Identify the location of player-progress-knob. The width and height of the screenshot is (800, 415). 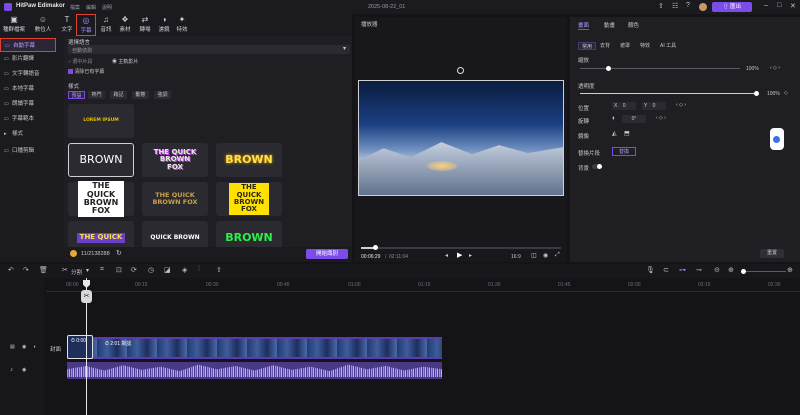
(375, 247).